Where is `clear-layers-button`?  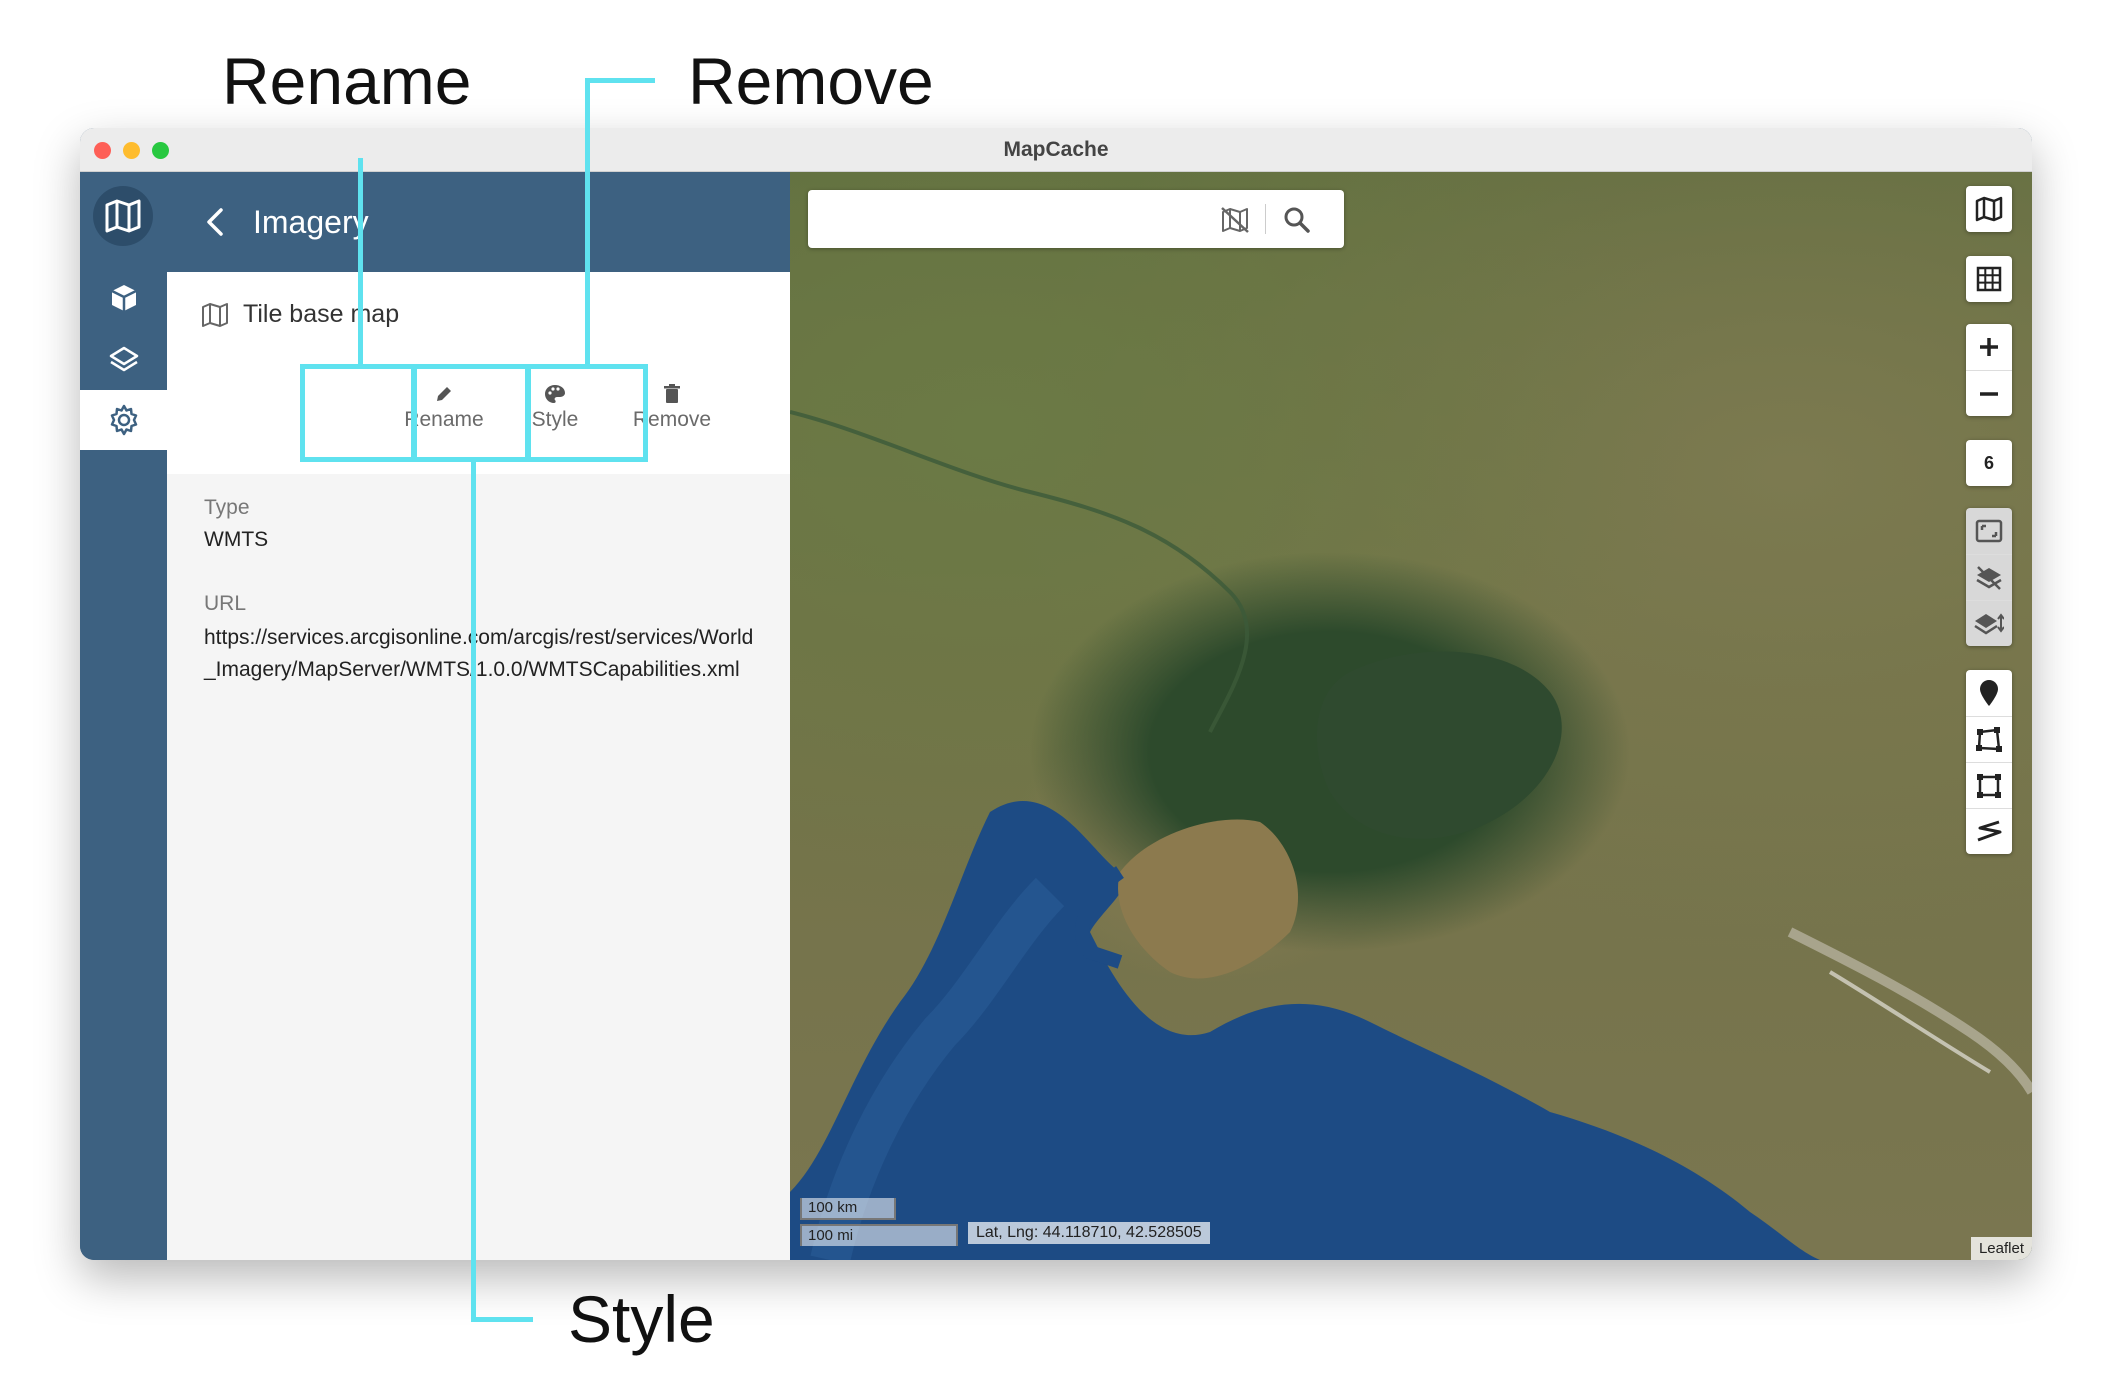
clear-layers-button is located at coordinates (1989, 577).